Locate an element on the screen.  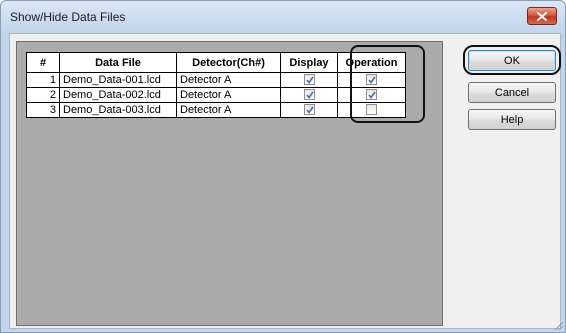
header-detector: Detector(Ch#) is located at coordinates (228, 62).